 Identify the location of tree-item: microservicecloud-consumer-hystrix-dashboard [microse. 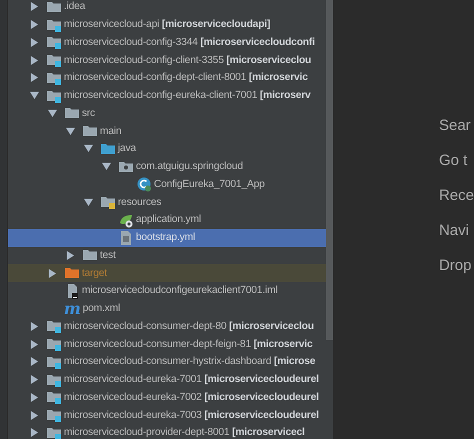
(167, 362).